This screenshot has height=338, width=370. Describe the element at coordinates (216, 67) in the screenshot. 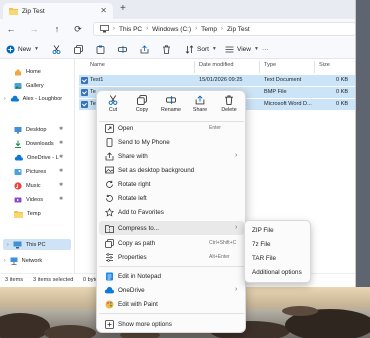

I see `column-header-date: Date modified` at that location.